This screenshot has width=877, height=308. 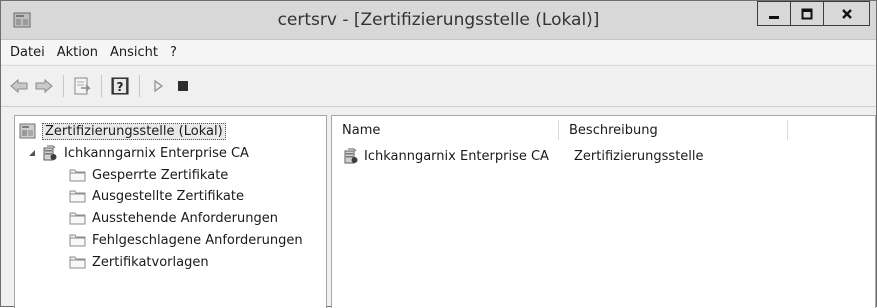 What do you see at coordinates (456, 156) in the screenshot?
I see `list-item-name: Ichkanngarnix Enterprise CA` at bounding box center [456, 156].